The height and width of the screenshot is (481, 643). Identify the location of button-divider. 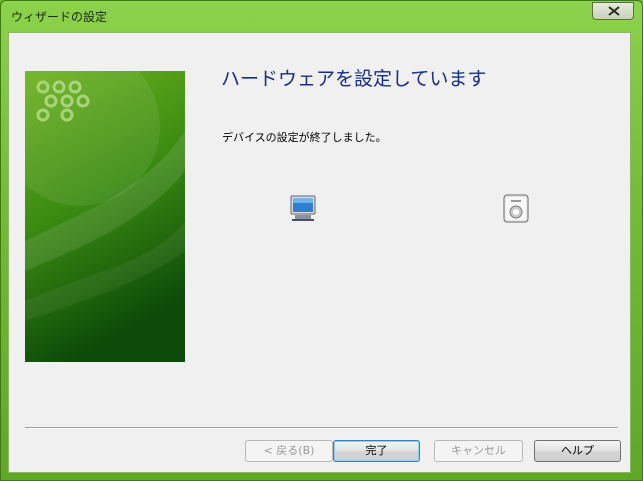
(321, 428).